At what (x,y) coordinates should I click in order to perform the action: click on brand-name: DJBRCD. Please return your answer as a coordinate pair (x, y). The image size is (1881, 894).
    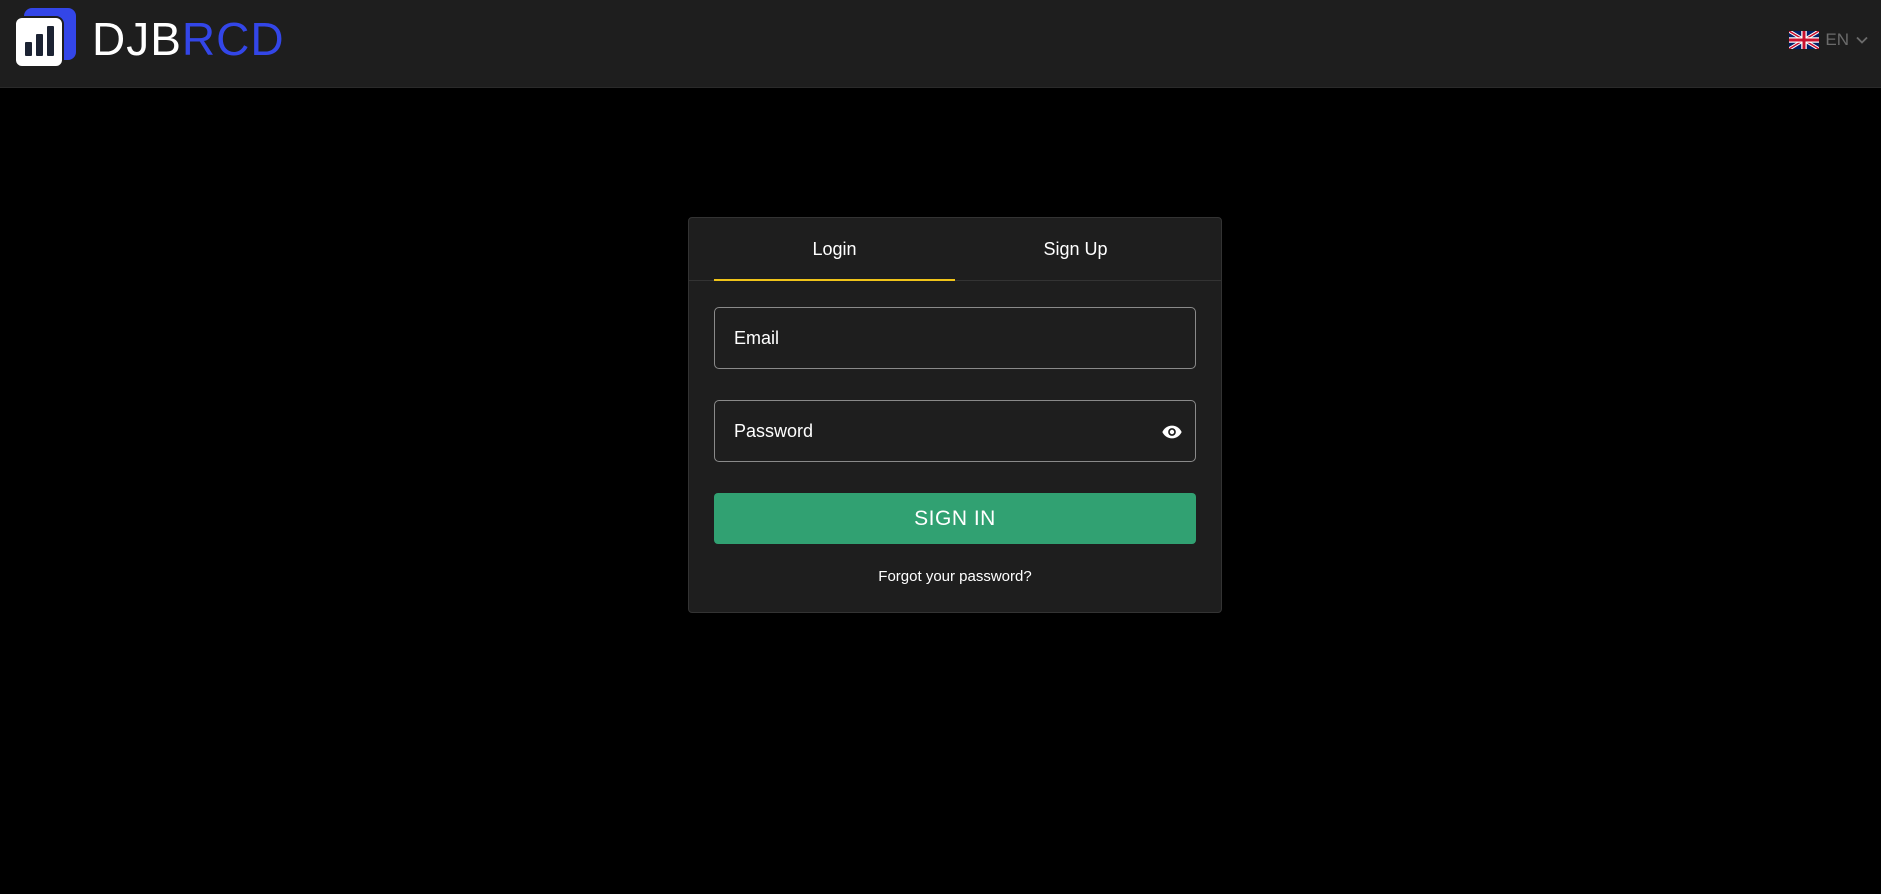
    Looking at the image, I should click on (188, 39).